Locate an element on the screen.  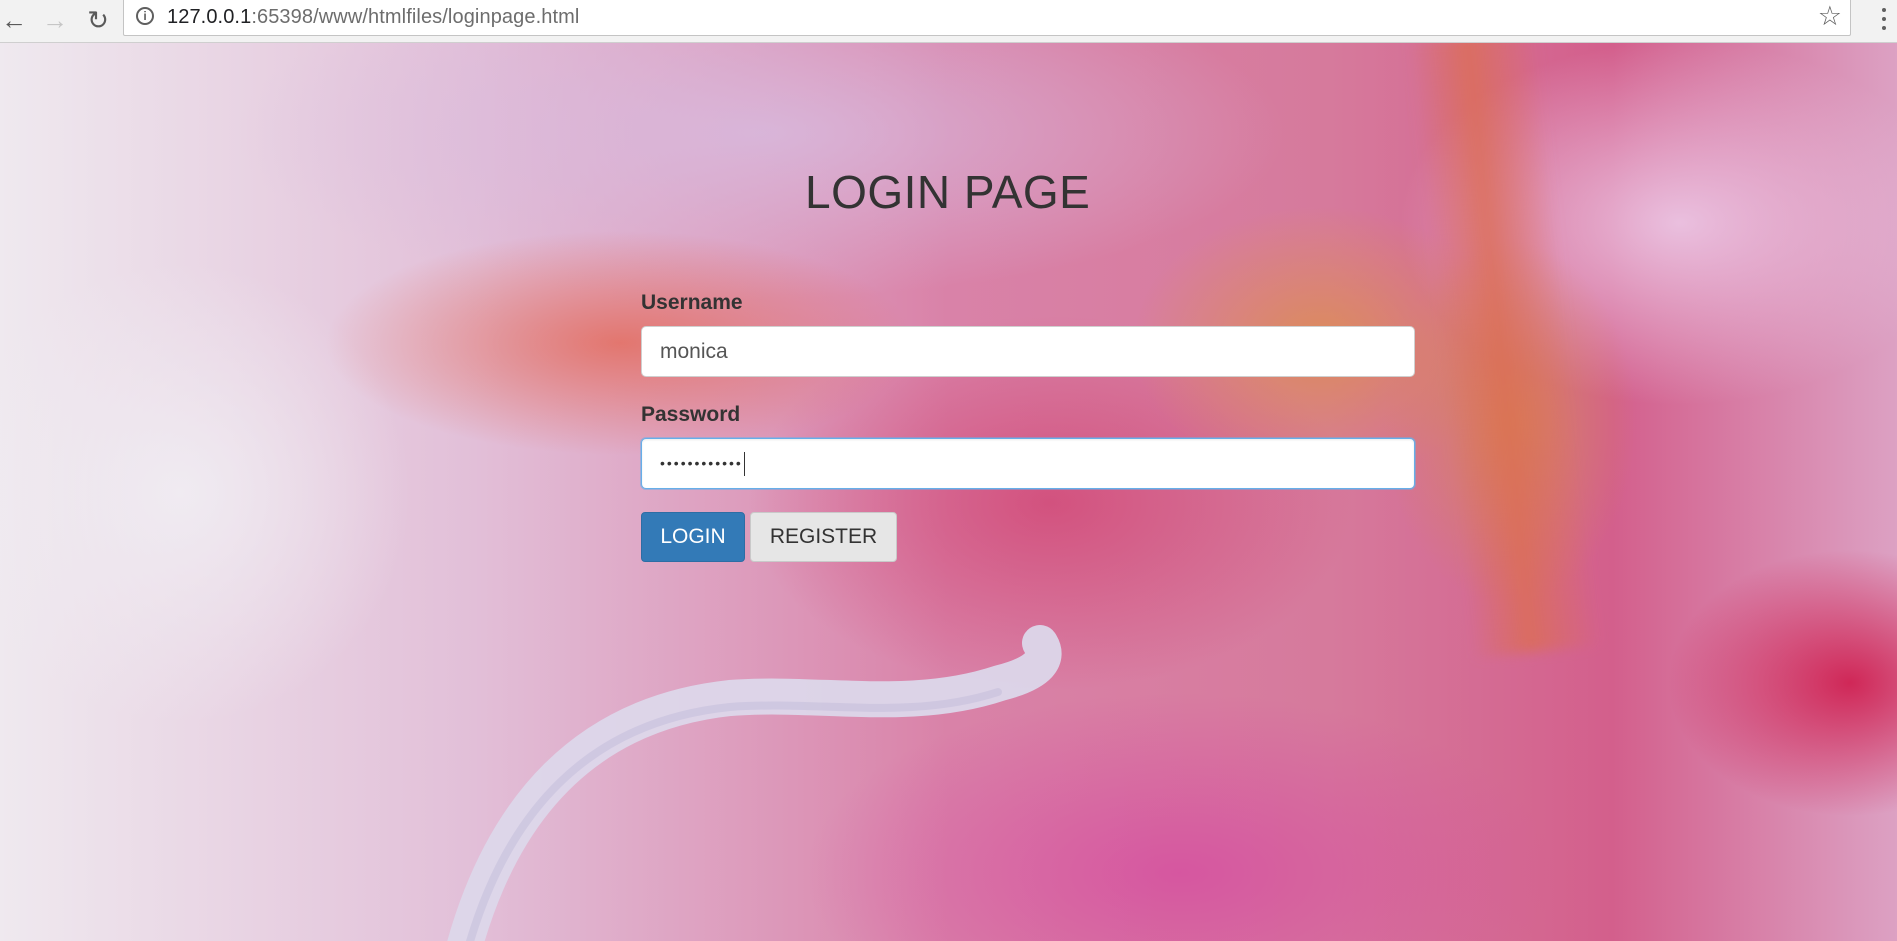
reload-icon: ↻ is located at coordinates (98, 20).